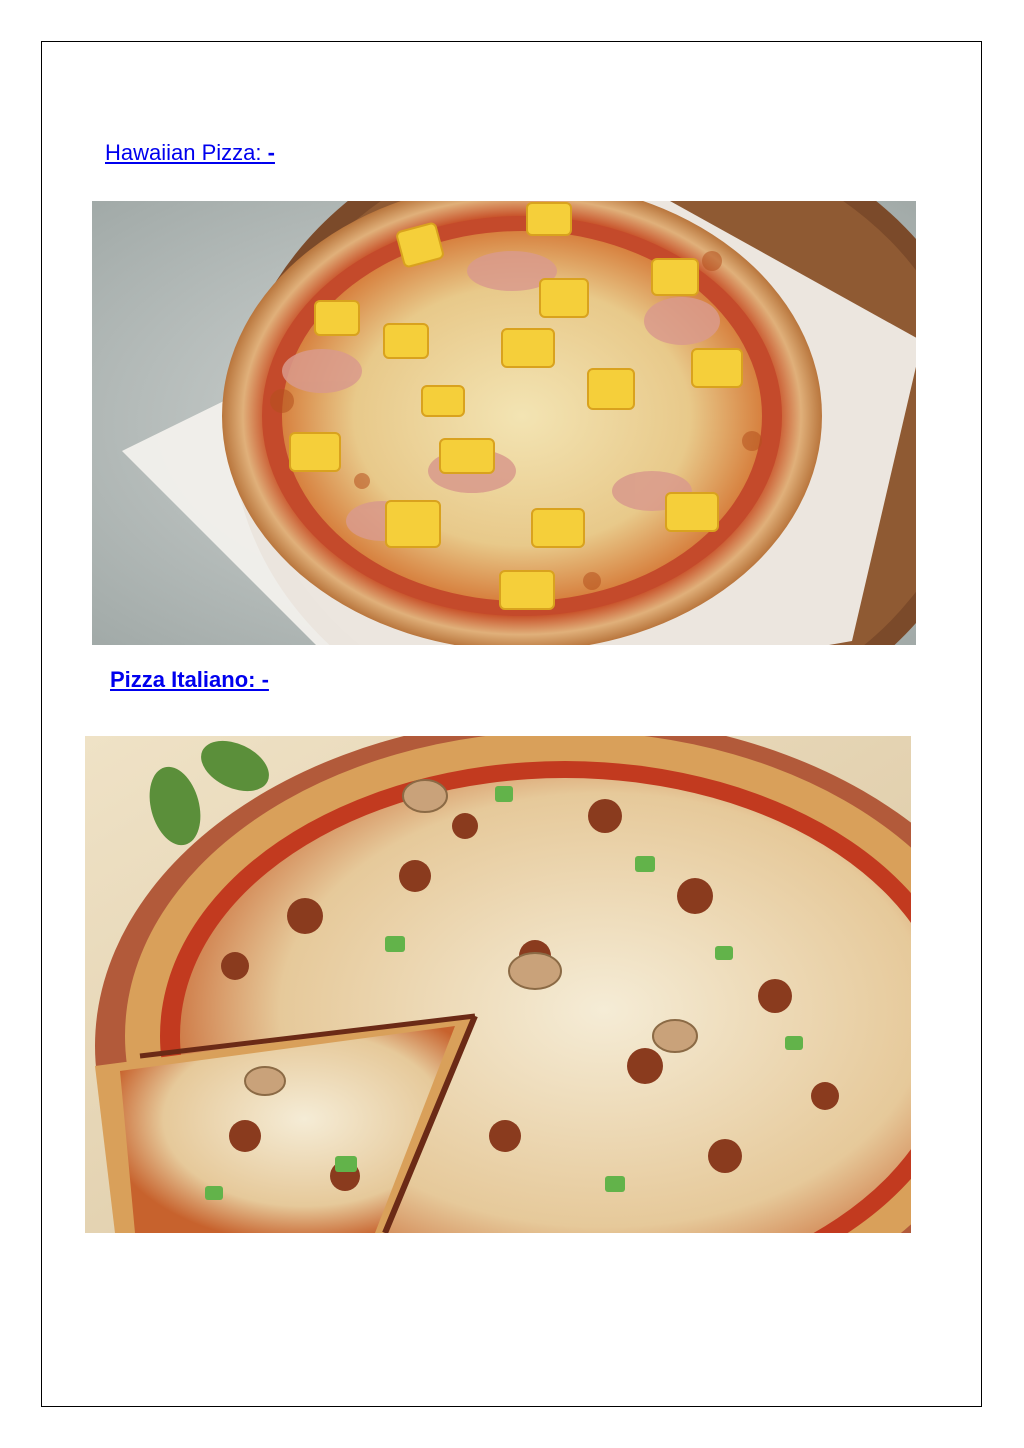  Describe the element at coordinates (183, 152) in the screenshot. I see `hawaiian-pizza-heading-text: Hawaiian Pizza:` at that location.